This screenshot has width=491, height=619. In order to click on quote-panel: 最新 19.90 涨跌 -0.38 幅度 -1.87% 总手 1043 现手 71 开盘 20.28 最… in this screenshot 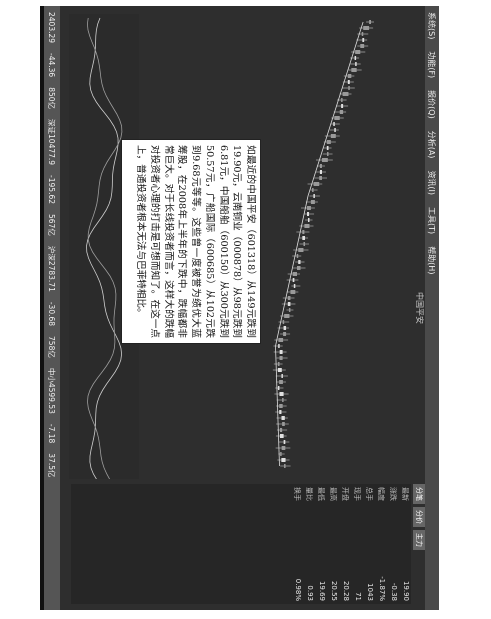, I will do `click(241, 544)`.